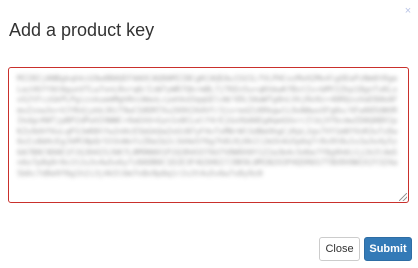 The image size is (418, 268). Describe the element at coordinates (408, 11) in the screenshot. I see `close-icon: ×` at that location.